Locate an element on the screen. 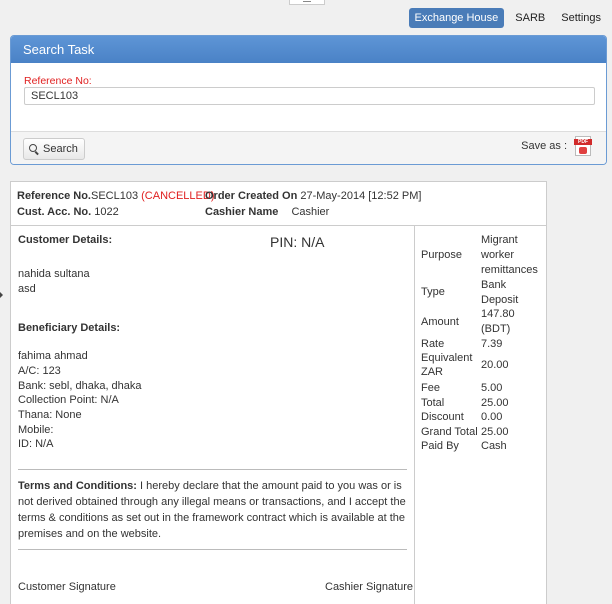 The width and height of the screenshot is (612, 604). summary-value: 0.00 is located at coordinates (492, 417).